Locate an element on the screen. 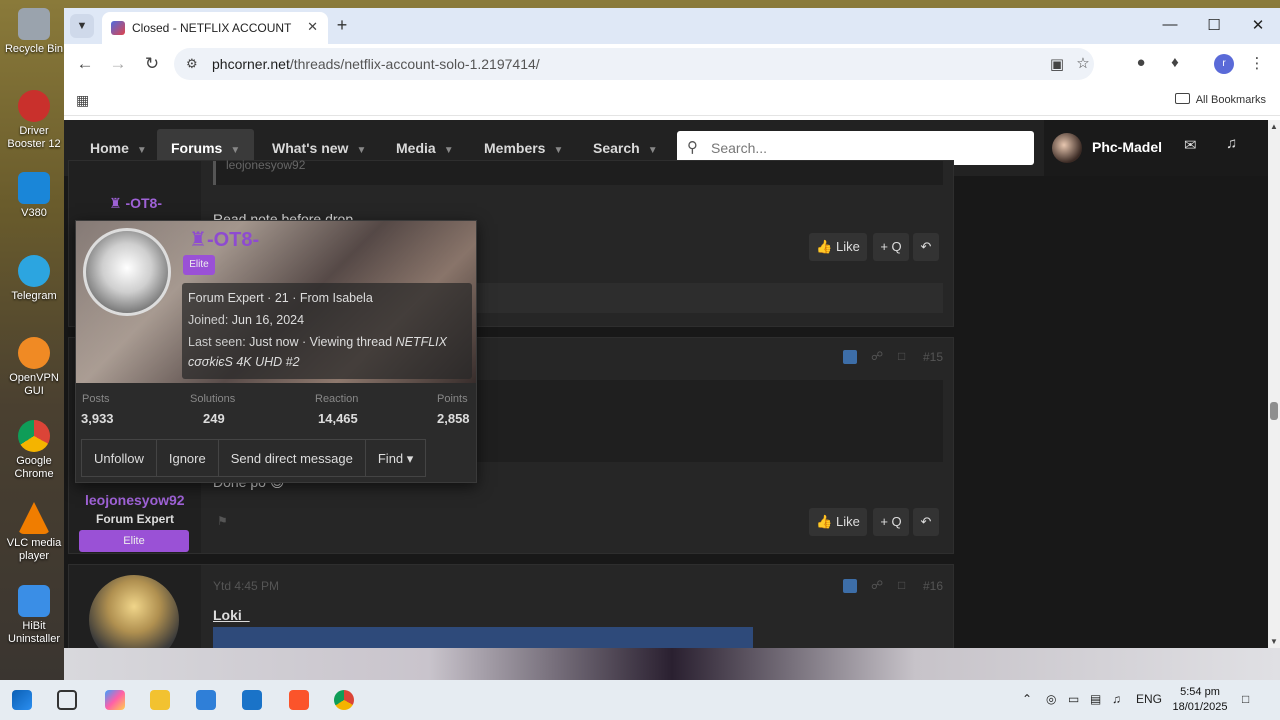  desktop-icon-driver-booster: Driver Booster 12 is located at coordinates (34, 120).